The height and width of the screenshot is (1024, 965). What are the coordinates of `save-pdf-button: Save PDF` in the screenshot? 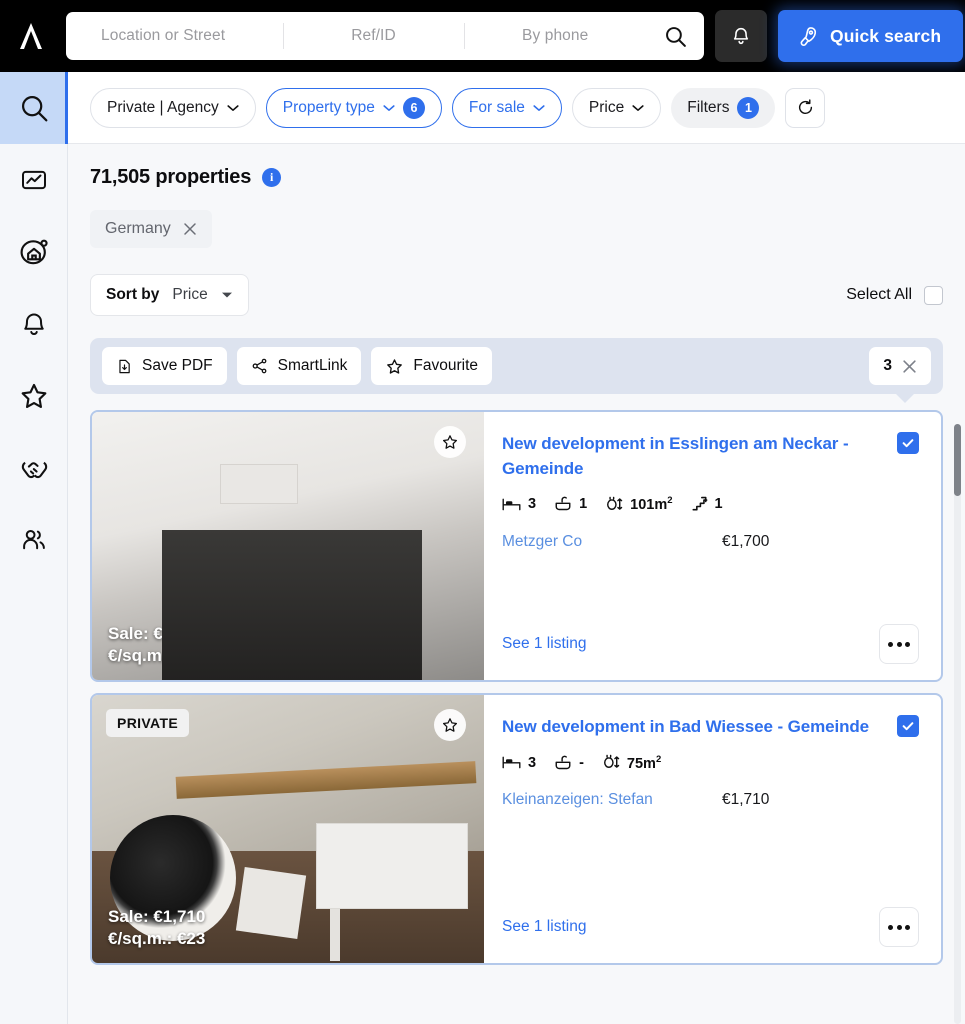 It's located at (164, 366).